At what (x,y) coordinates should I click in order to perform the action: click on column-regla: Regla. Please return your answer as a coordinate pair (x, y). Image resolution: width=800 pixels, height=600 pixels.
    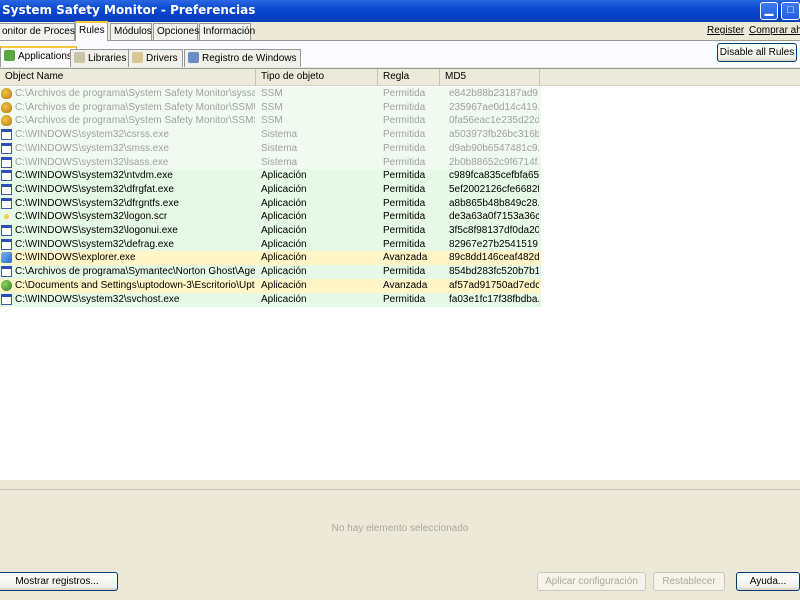
    Looking at the image, I should click on (409, 77).